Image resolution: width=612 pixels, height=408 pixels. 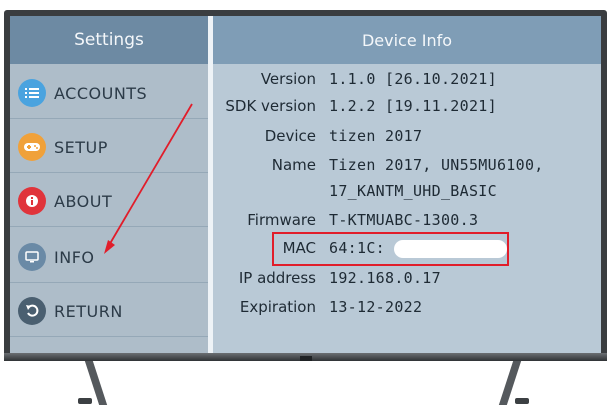 I want to click on menu-item-accounts: ACCOUNTS, so click(x=109, y=93).